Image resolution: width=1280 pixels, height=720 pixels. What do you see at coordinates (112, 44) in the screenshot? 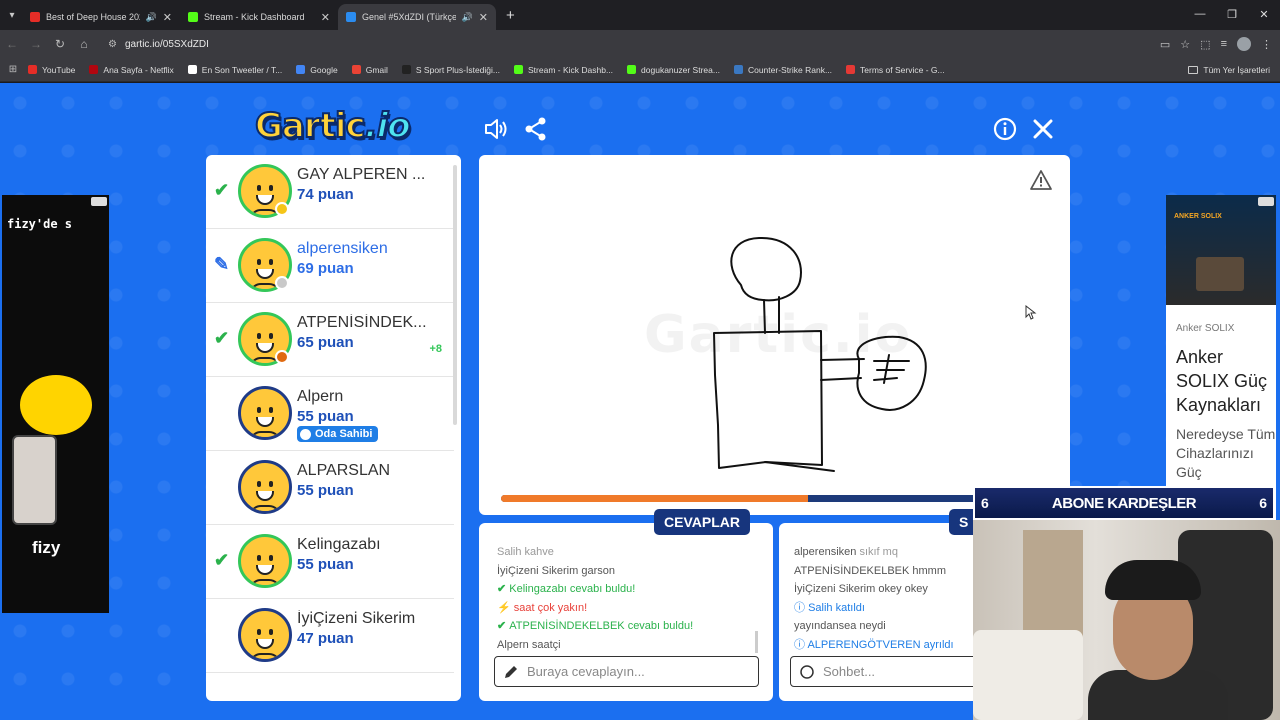
I see `site-info-icon: ⚙` at bounding box center [112, 44].